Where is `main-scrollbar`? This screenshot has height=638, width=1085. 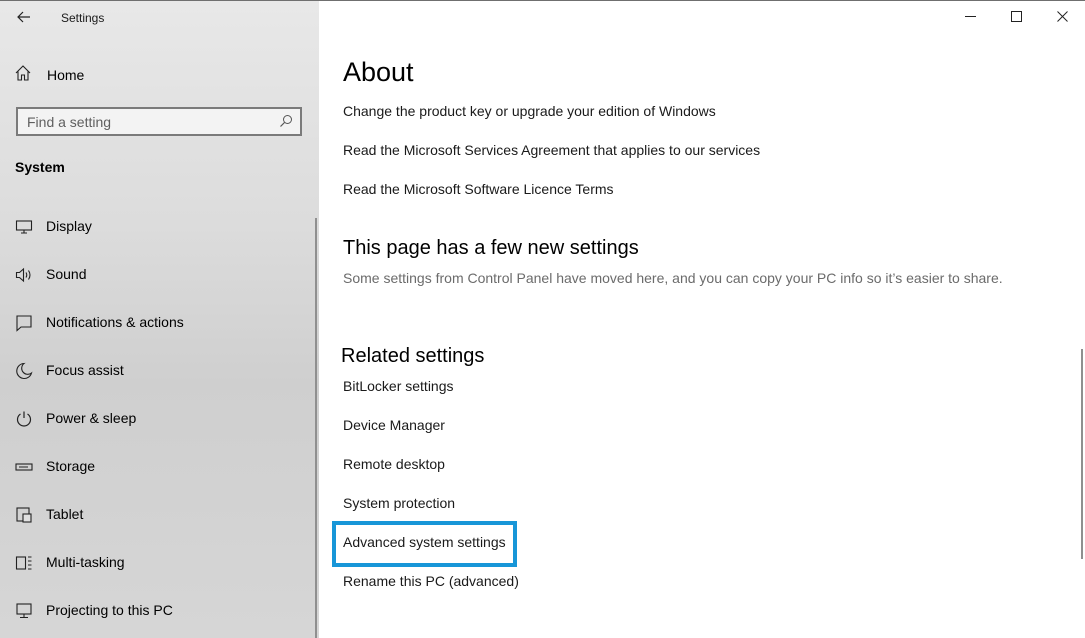 main-scrollbar is located at coordinates (1082, 454).